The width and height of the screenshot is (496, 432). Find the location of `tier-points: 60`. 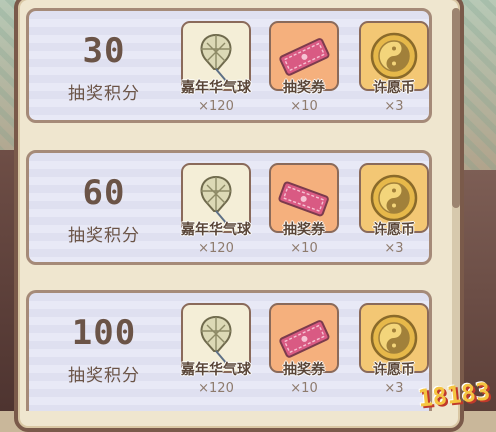

tier-points: 60 is located at coordinates (104, 193).